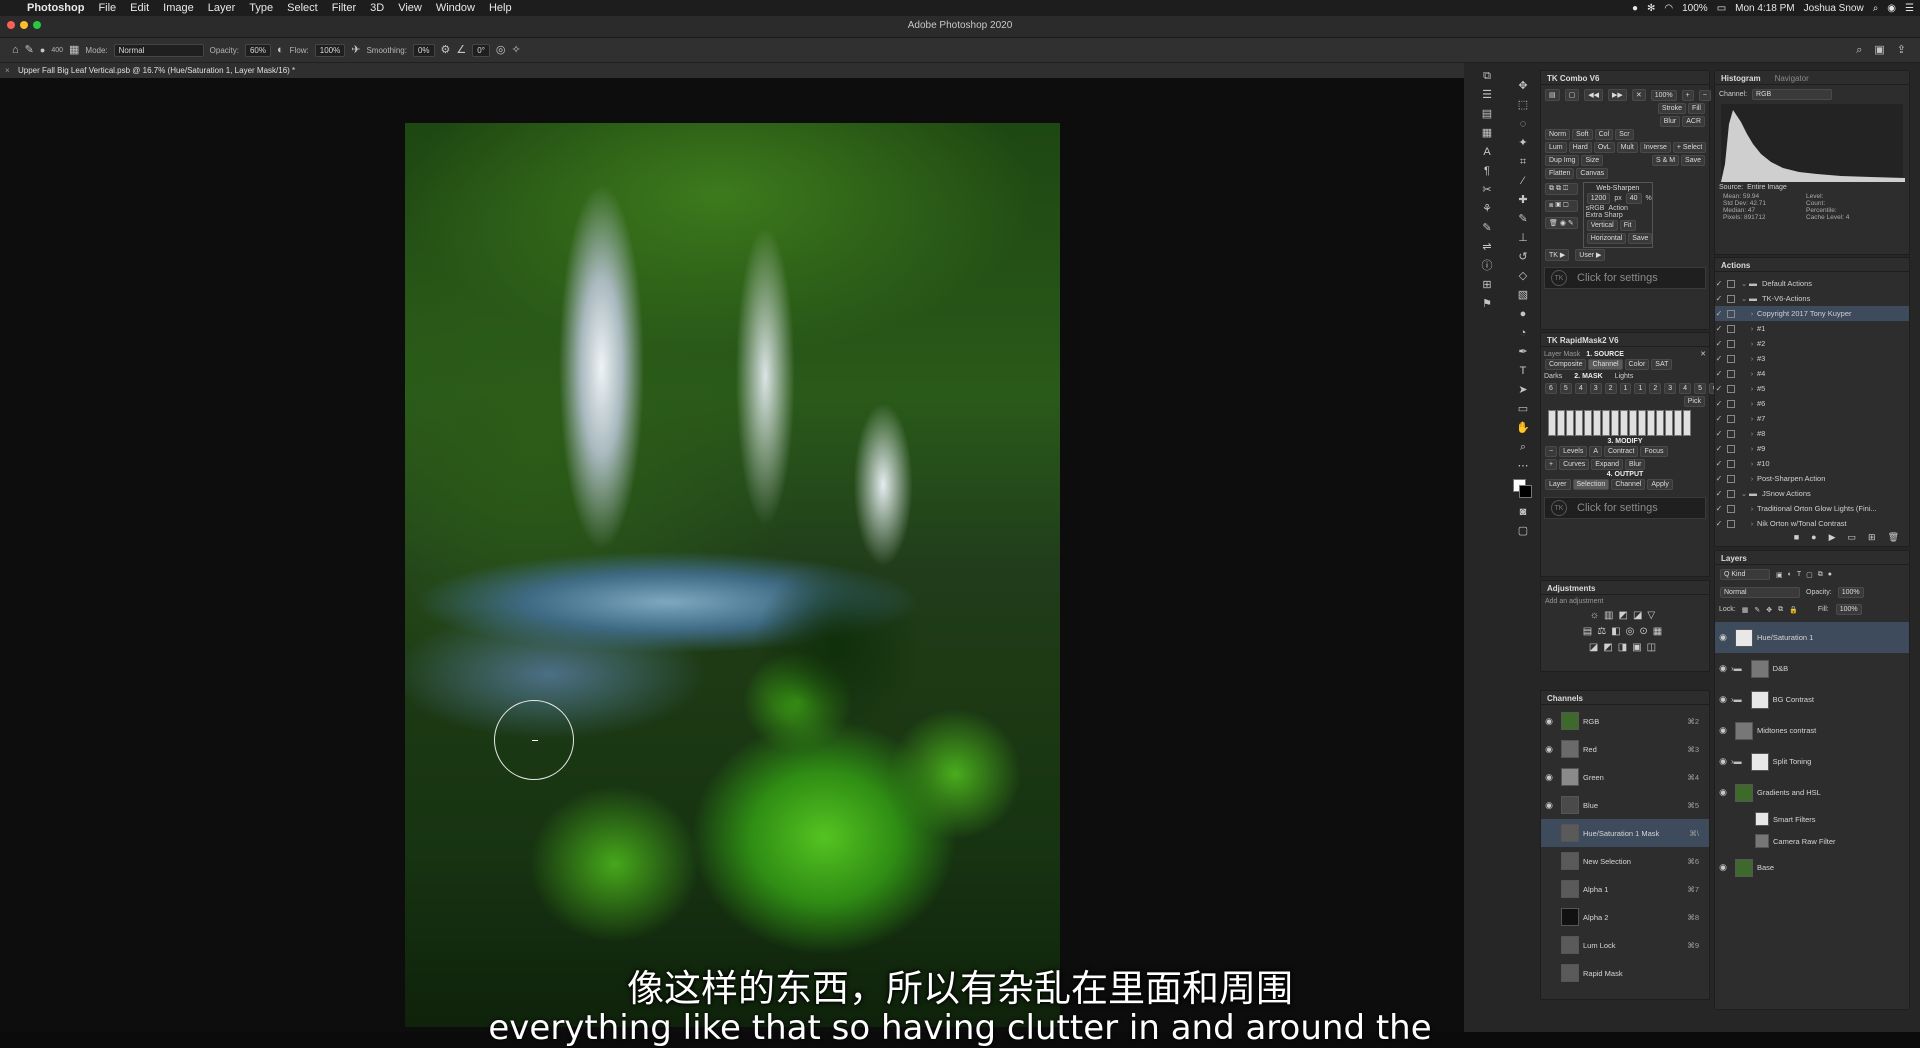 Image resolution: width=1920 pixels, height=1048 pixels. What do you see at coordinates (1812, 463) in the screenshot?
I see `action-row: ✓ › #10` at bounding box center [1812, 463].